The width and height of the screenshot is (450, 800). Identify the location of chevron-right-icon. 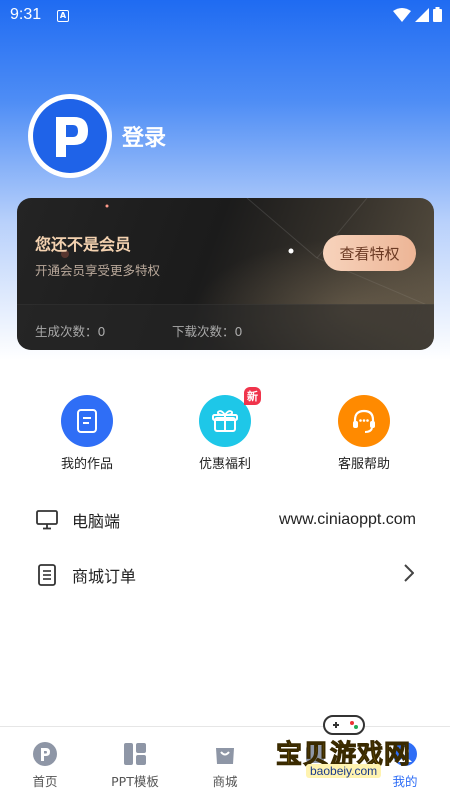
(409, 575).